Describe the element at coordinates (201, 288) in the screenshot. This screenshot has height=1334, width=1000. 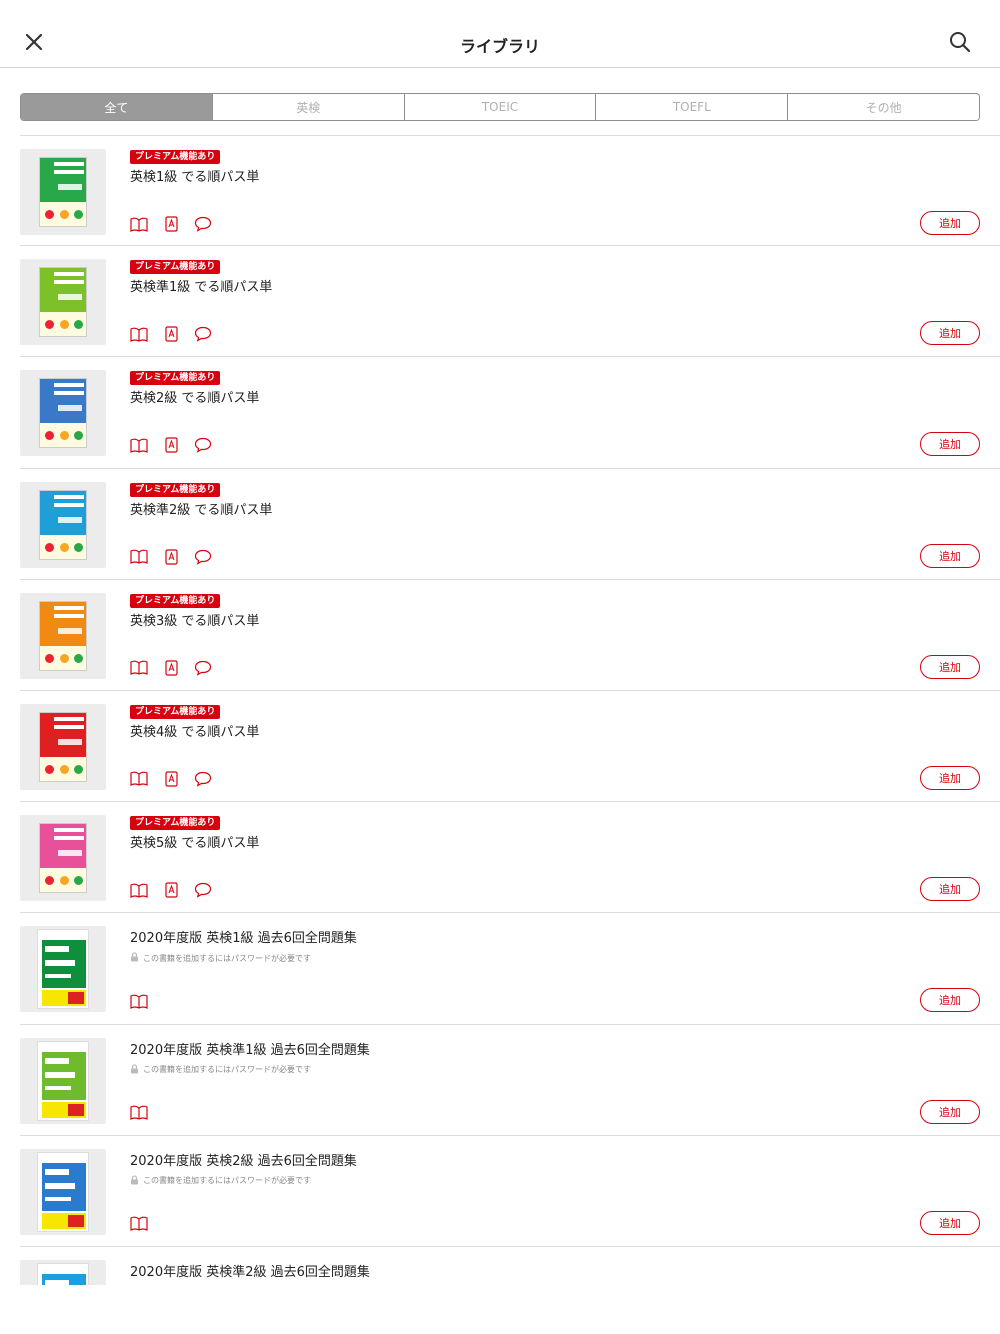
I see `book-title: 英検準1級 でる順パス単` at that location.